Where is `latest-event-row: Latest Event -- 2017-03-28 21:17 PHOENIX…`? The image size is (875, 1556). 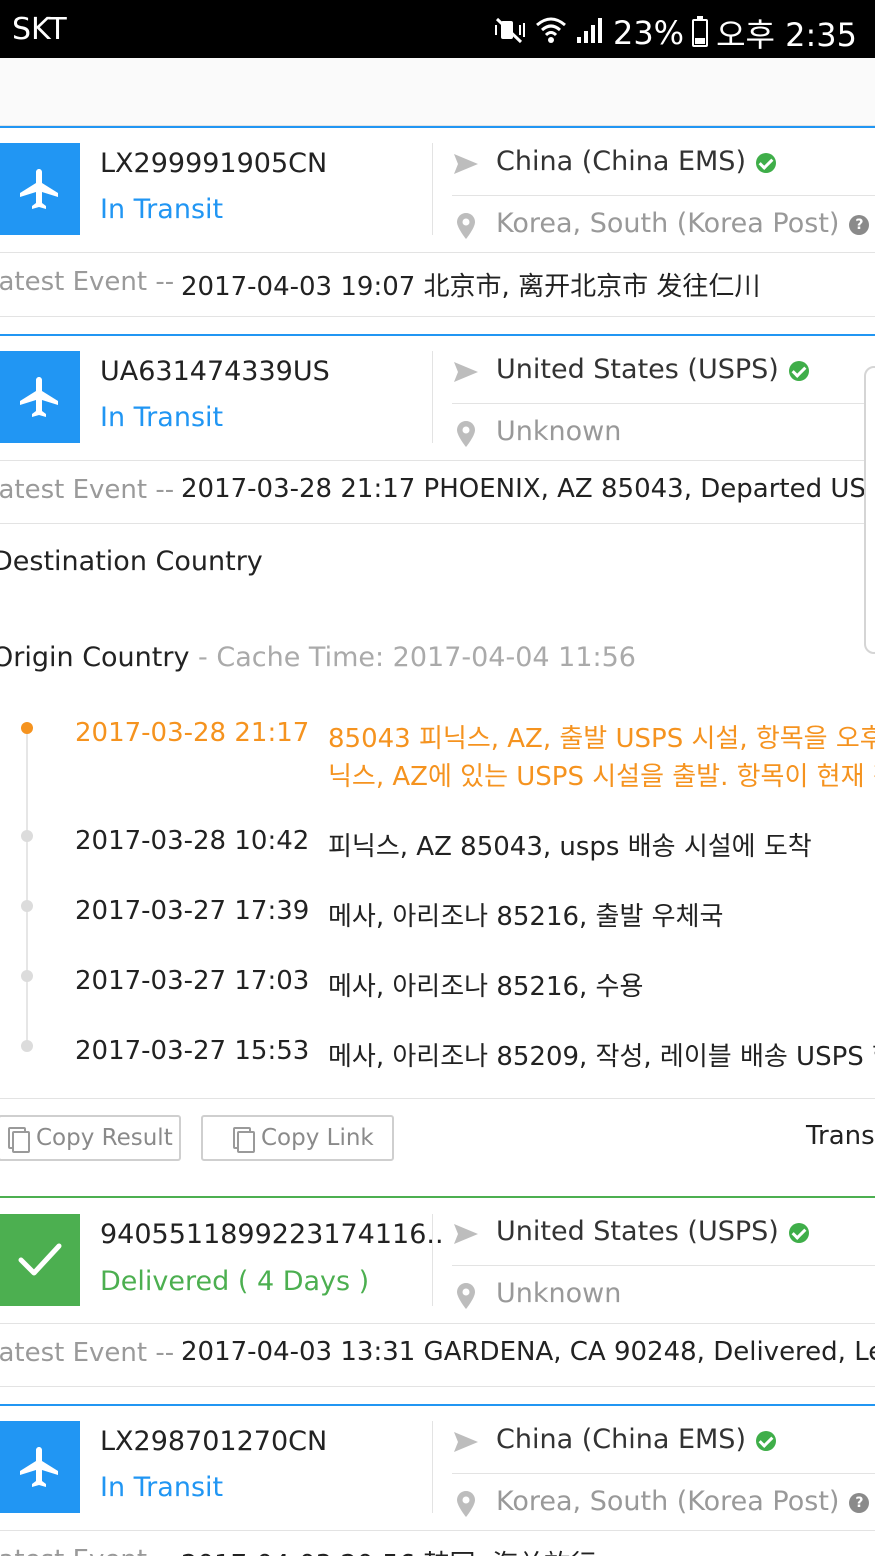 latest-event-row: Latest Event -- 2017-03-28 21:17 PHOENIX… is located at coordinates (437, 492).